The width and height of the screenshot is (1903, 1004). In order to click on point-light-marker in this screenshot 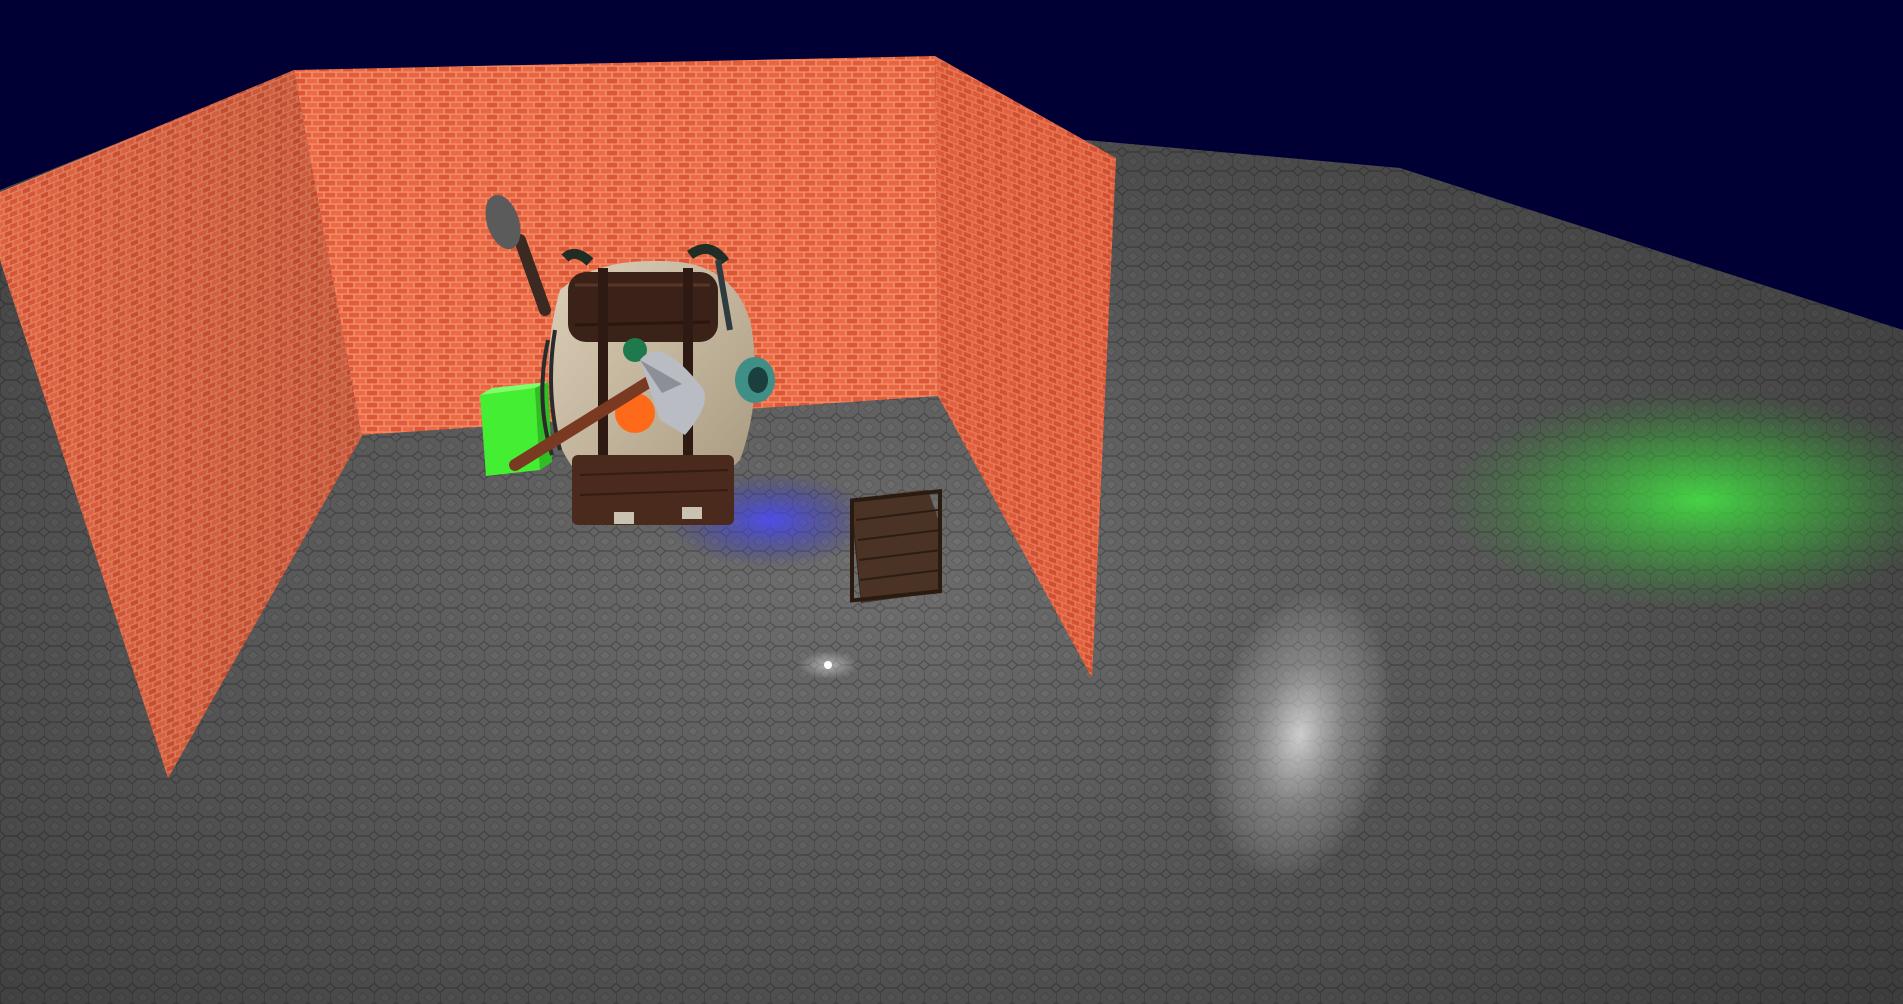, I will do `click(828, 665)`.